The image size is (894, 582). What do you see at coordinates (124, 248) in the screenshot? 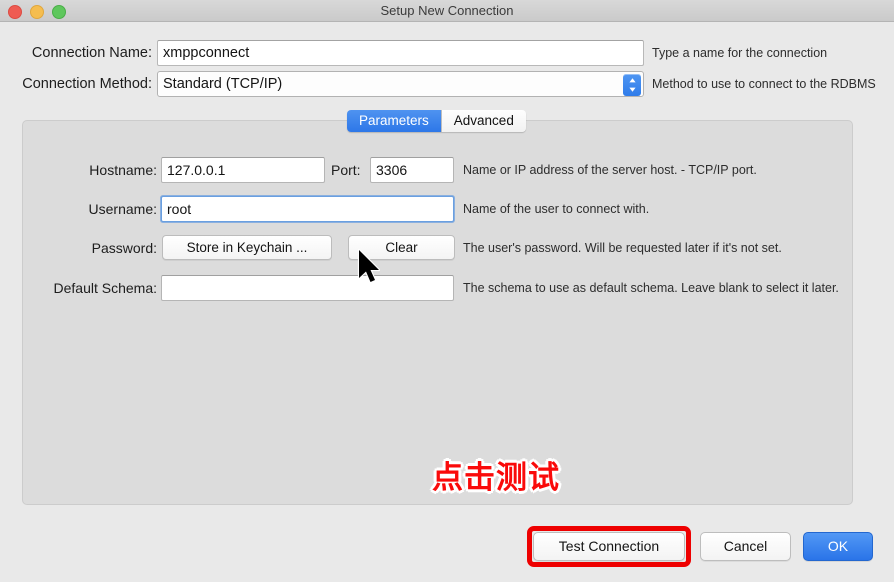
I see `password-label: Password:` at bounding box center [124, 248].